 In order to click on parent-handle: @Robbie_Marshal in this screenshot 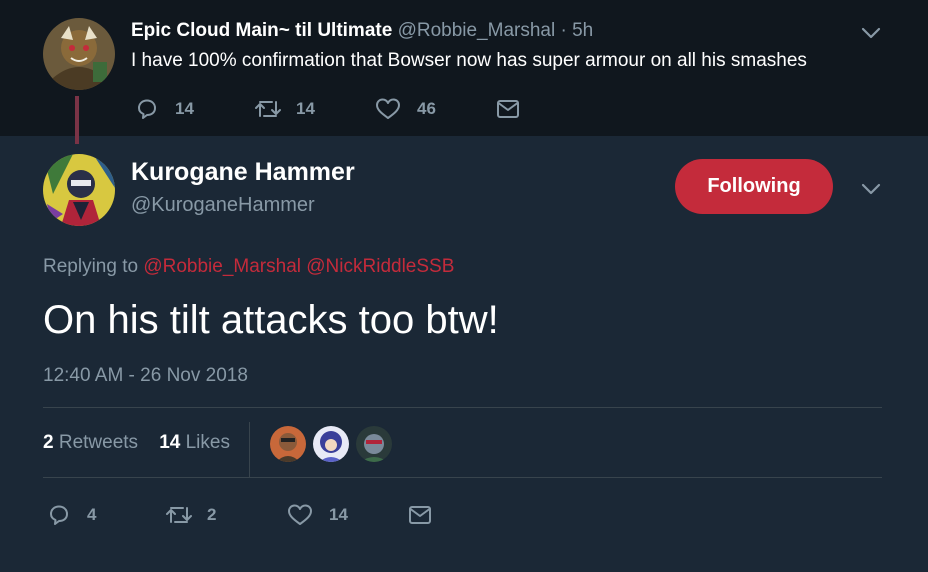, I will do `click(477, 30)`.